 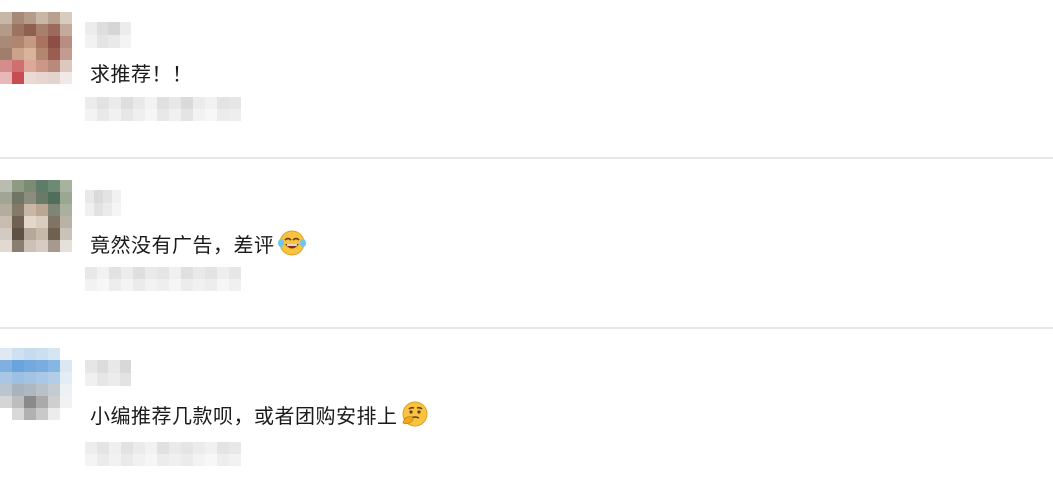 I want to click on comment-text: 小编推荐几款呗，或者团购安排上, so click(x=260, y=415).